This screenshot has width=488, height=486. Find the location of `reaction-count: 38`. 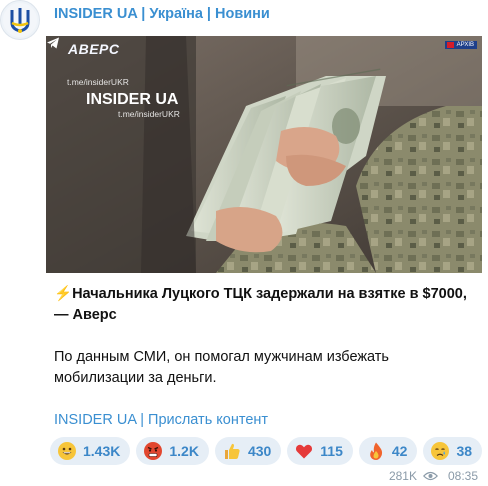

reaction-count: 38 is located at coordinates (464, 451).